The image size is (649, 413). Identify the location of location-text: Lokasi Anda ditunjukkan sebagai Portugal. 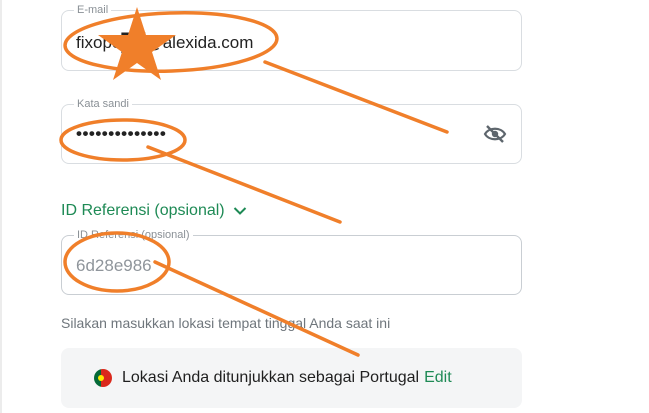
(271, 377).